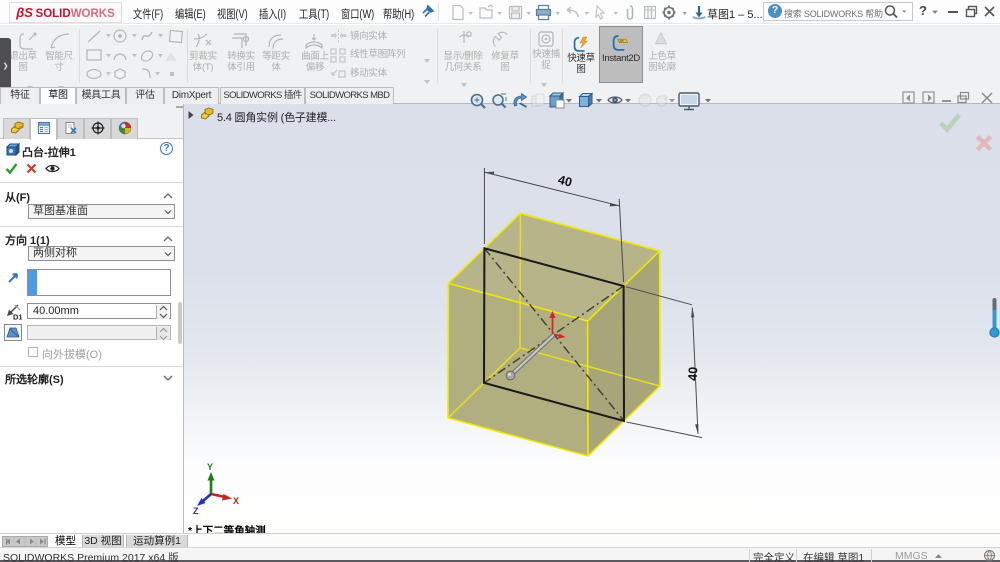 This screenshot has height=562, width=1000. Describe the element at coordinates (17, 317) in the screenshot. I see `svg-text: D1` at that location.